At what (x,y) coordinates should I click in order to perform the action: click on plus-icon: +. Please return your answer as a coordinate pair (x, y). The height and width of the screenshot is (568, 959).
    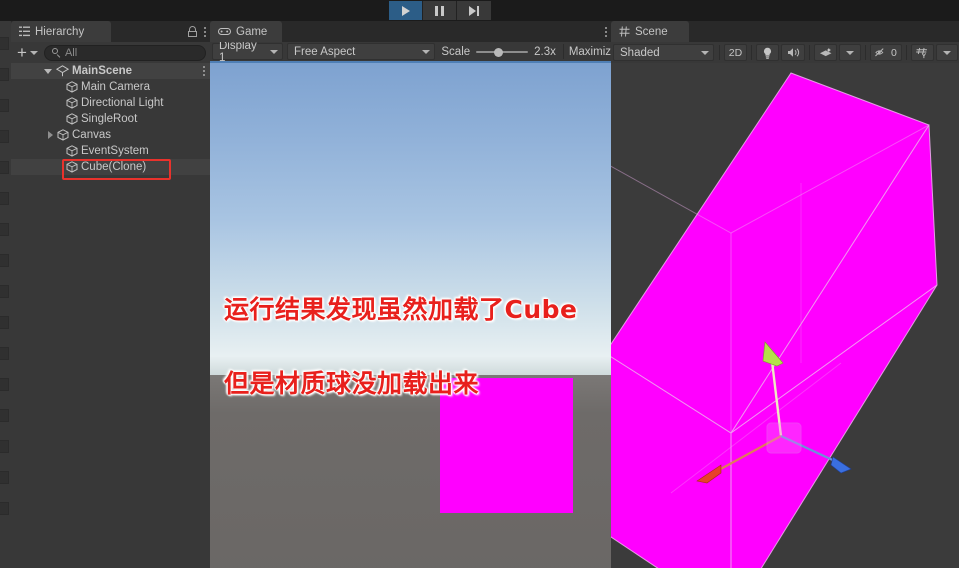
    Looking at the image, I should click on (22, 52).